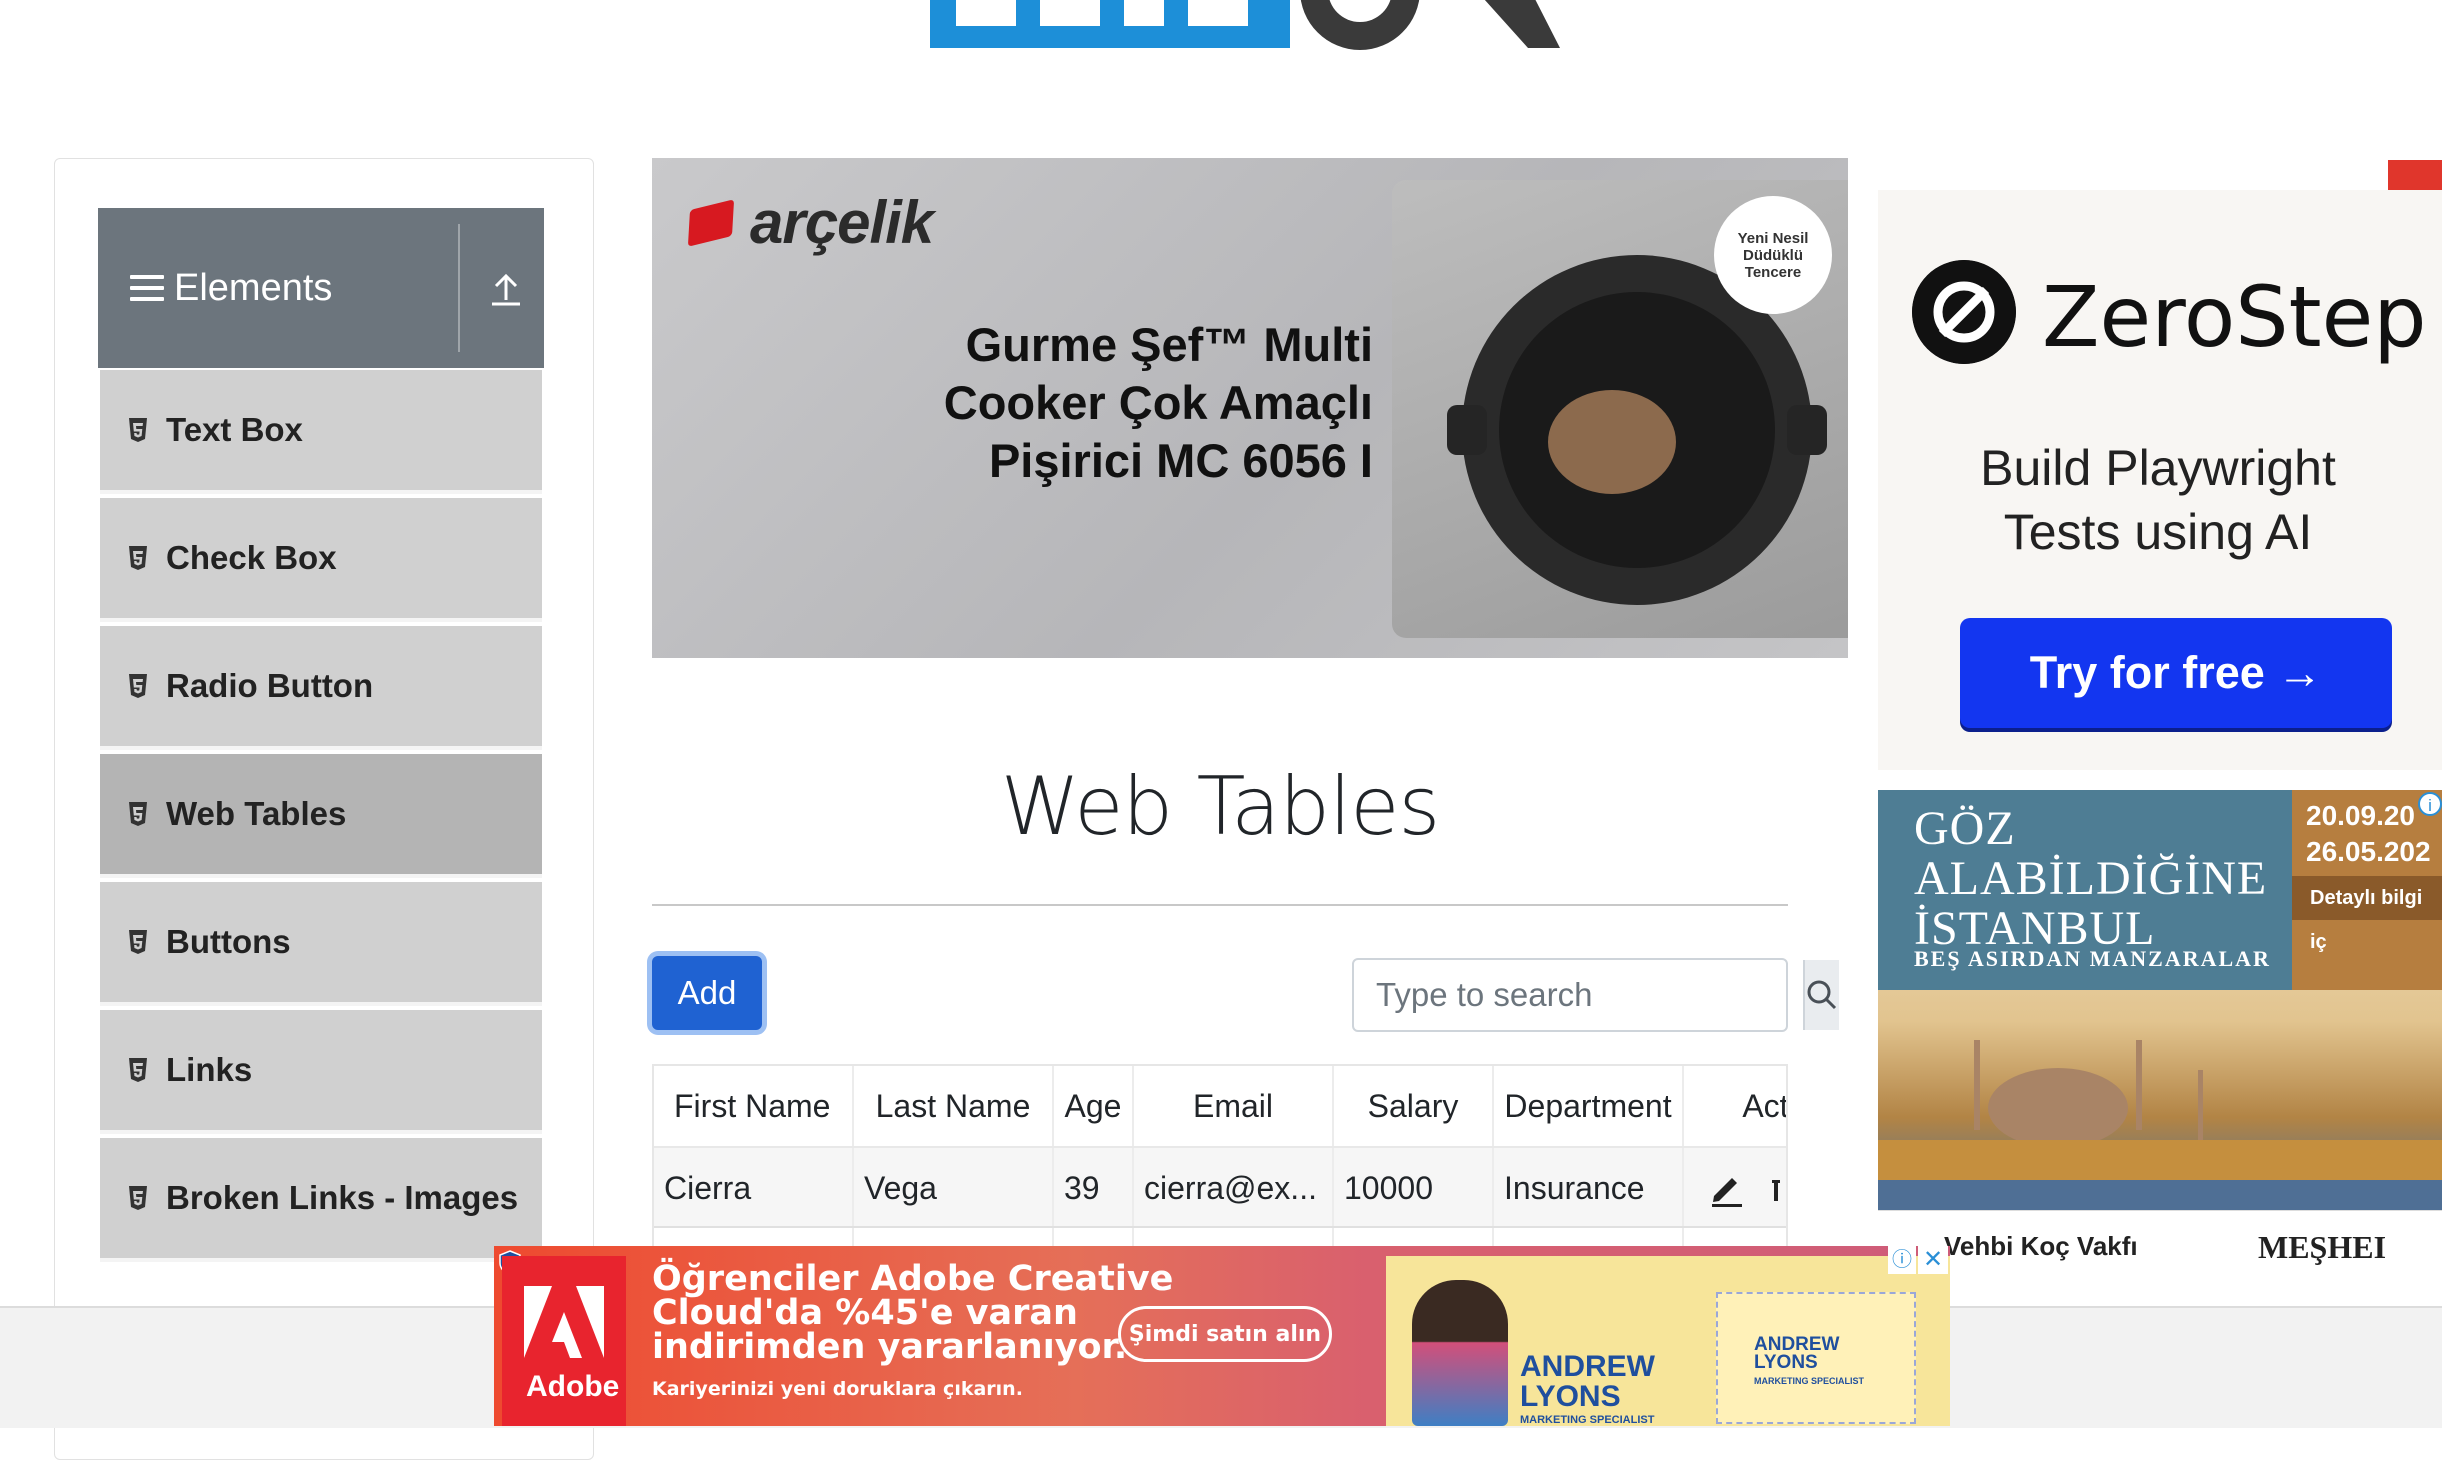  I want to click on group-header-elements: Elements, so click(321, 288).